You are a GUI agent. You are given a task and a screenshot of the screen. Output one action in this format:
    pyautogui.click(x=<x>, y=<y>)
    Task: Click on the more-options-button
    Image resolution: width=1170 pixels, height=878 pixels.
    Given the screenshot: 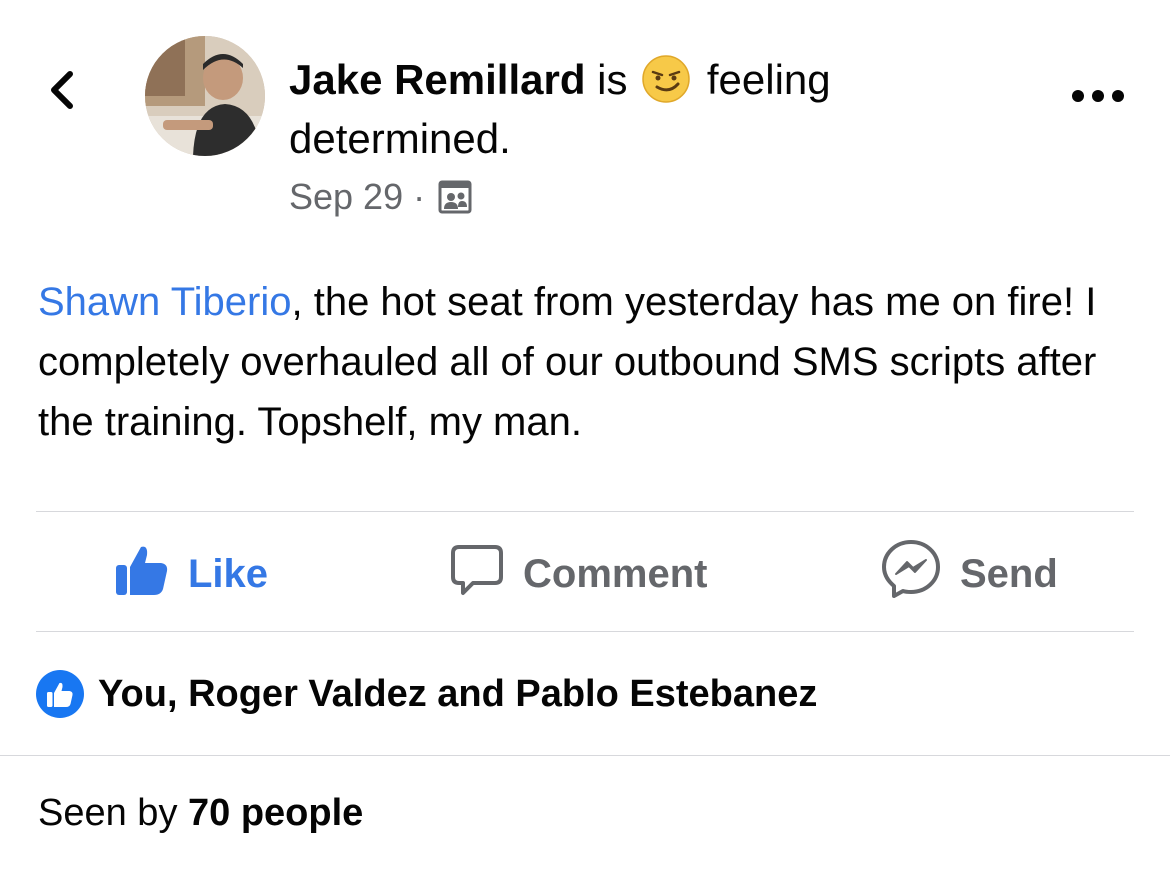 What is the action you would take?
    pyautogui.click(x=1098, y=96)
    